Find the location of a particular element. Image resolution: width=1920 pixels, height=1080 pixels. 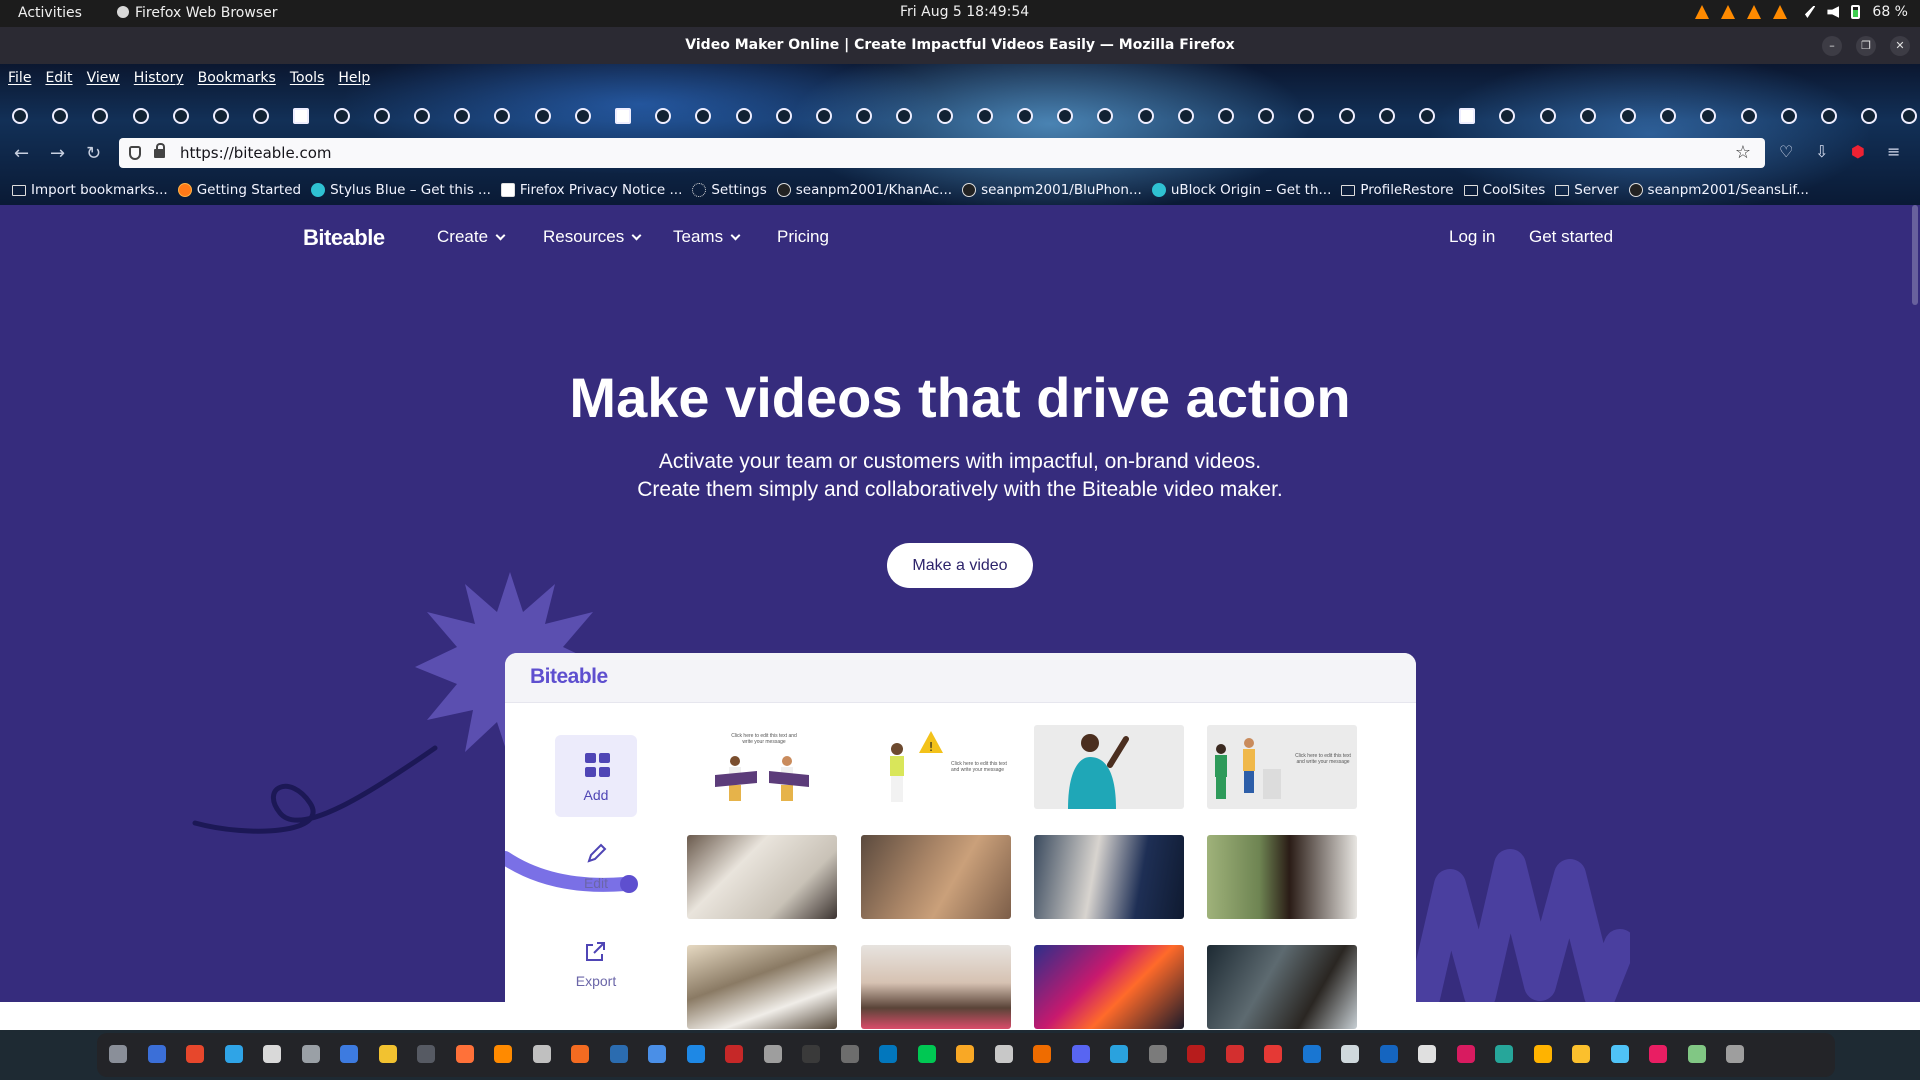

edit-tool: Edit is located at coordinates (596, 864).